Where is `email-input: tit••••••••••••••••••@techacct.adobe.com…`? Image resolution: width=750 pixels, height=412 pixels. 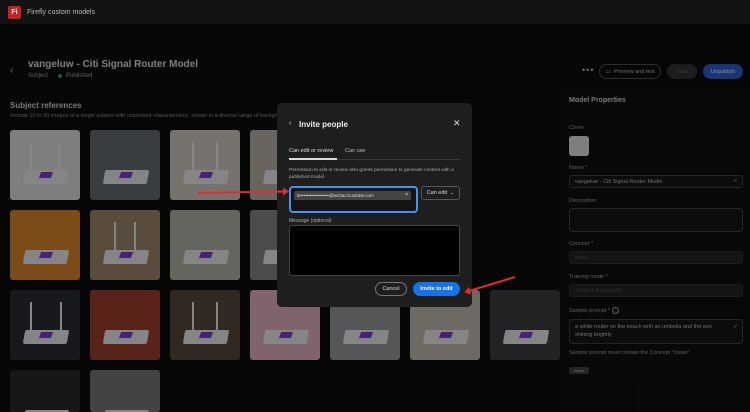
email-input: tit••••••••••••••••••@techacct.adobe.com… is located at coordinates (353, 199).